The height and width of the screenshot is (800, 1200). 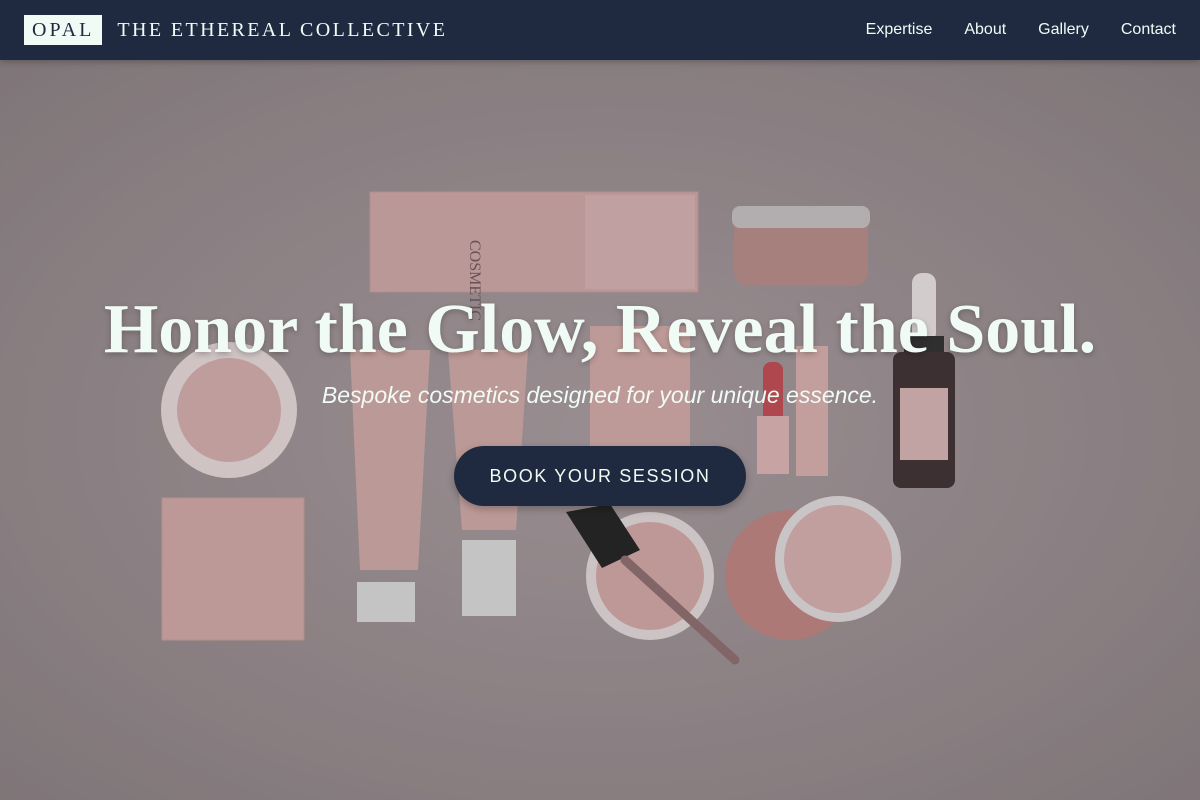 I want to click on brand-name: THE ETHEREAL COLLECTIVE, so click(x=282, y=30).